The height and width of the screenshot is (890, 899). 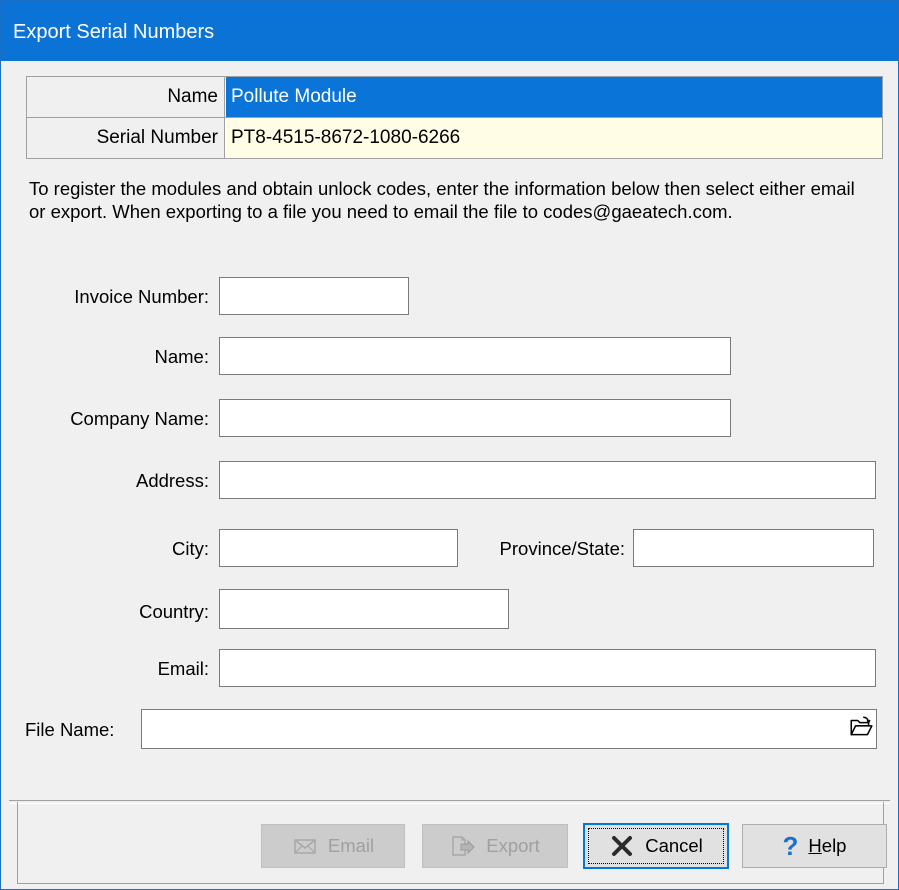 I want to click on address-field, so click(x=547, y=480).